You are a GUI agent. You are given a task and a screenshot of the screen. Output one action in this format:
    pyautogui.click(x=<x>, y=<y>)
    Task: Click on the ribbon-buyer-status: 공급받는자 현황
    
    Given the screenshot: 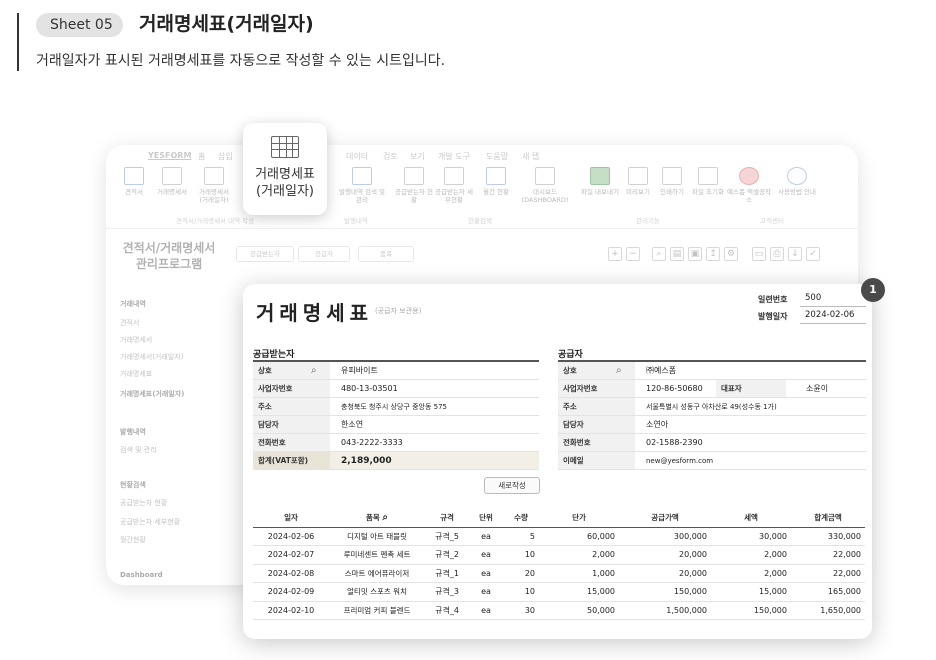 What is the action you would take?
    pyautogui.click(x=414, y=185)
    